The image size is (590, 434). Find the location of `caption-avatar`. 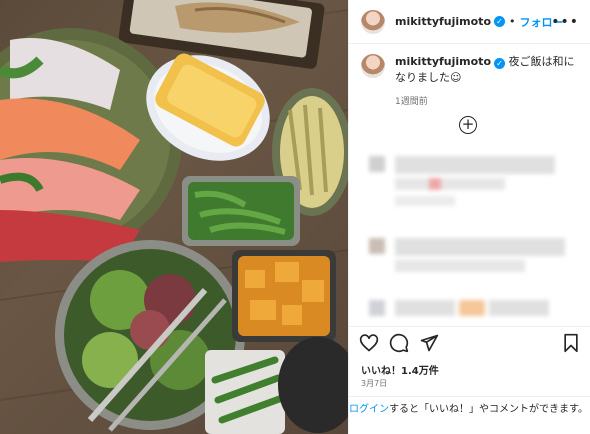

caption-avatar is located at coordinates (373, 66).